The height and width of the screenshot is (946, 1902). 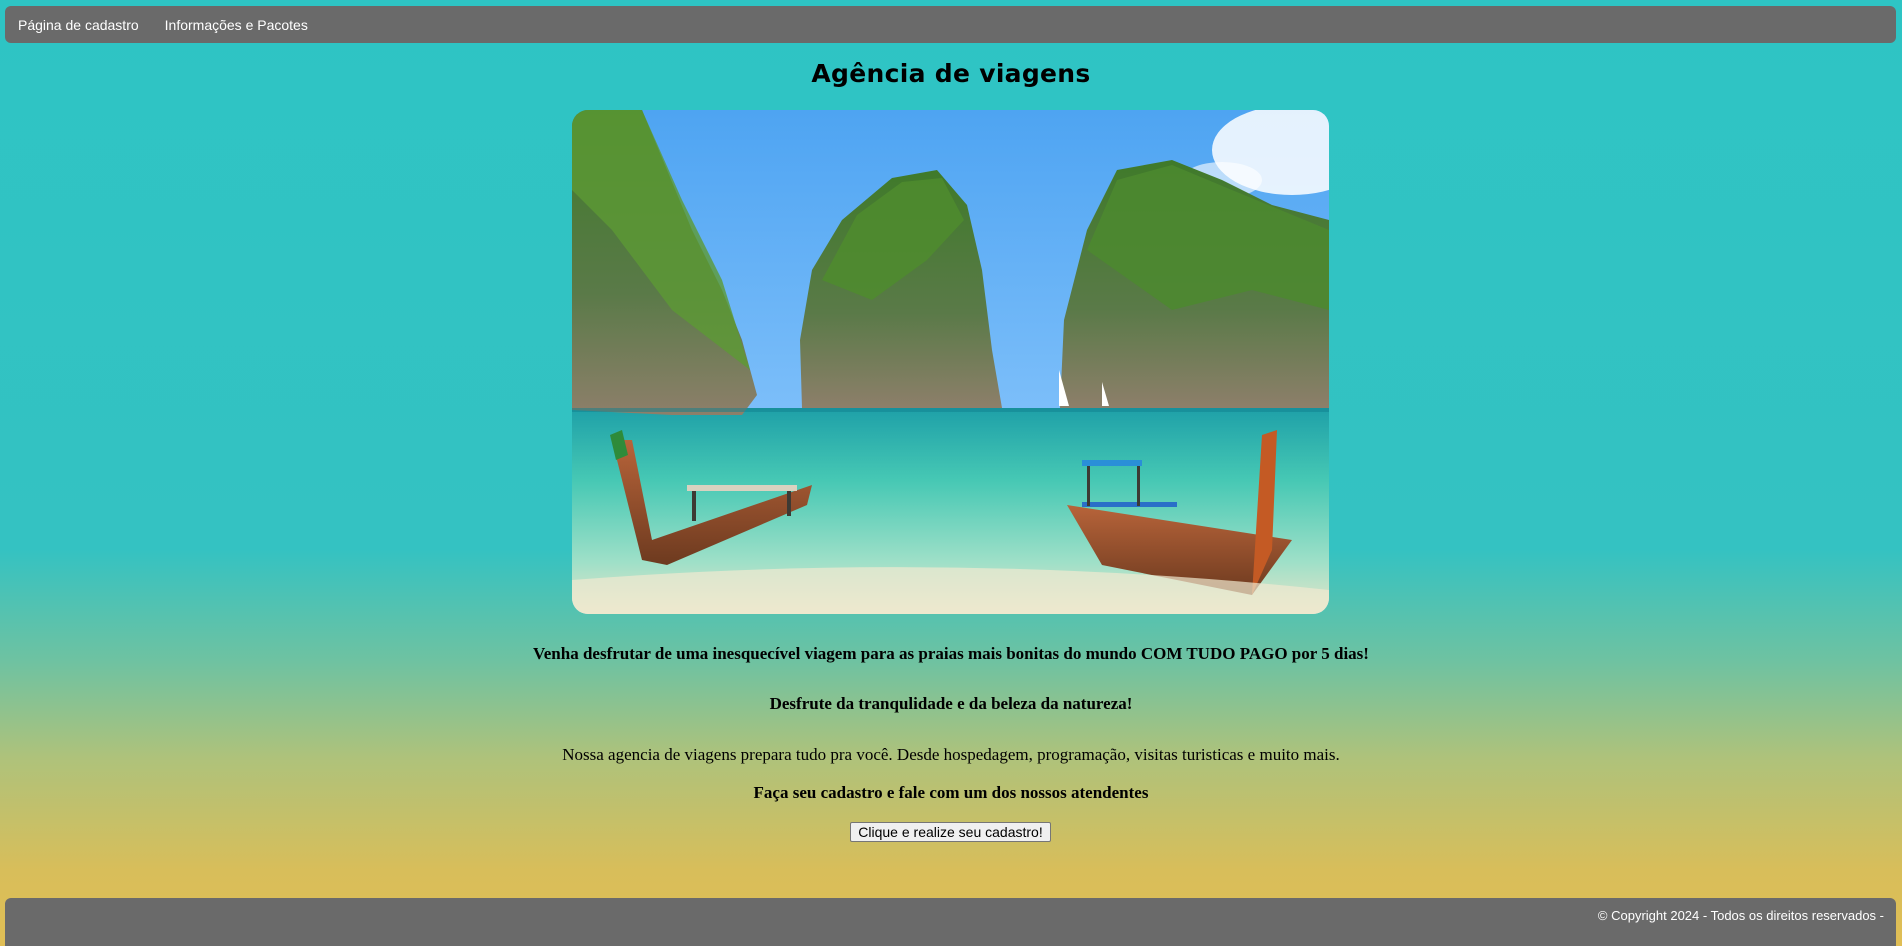 What do you see at coordinates (78, 25) in the screenshot?
I see `nav-link-cadastro: Página de cadastro` at bounding box center [78, 25].